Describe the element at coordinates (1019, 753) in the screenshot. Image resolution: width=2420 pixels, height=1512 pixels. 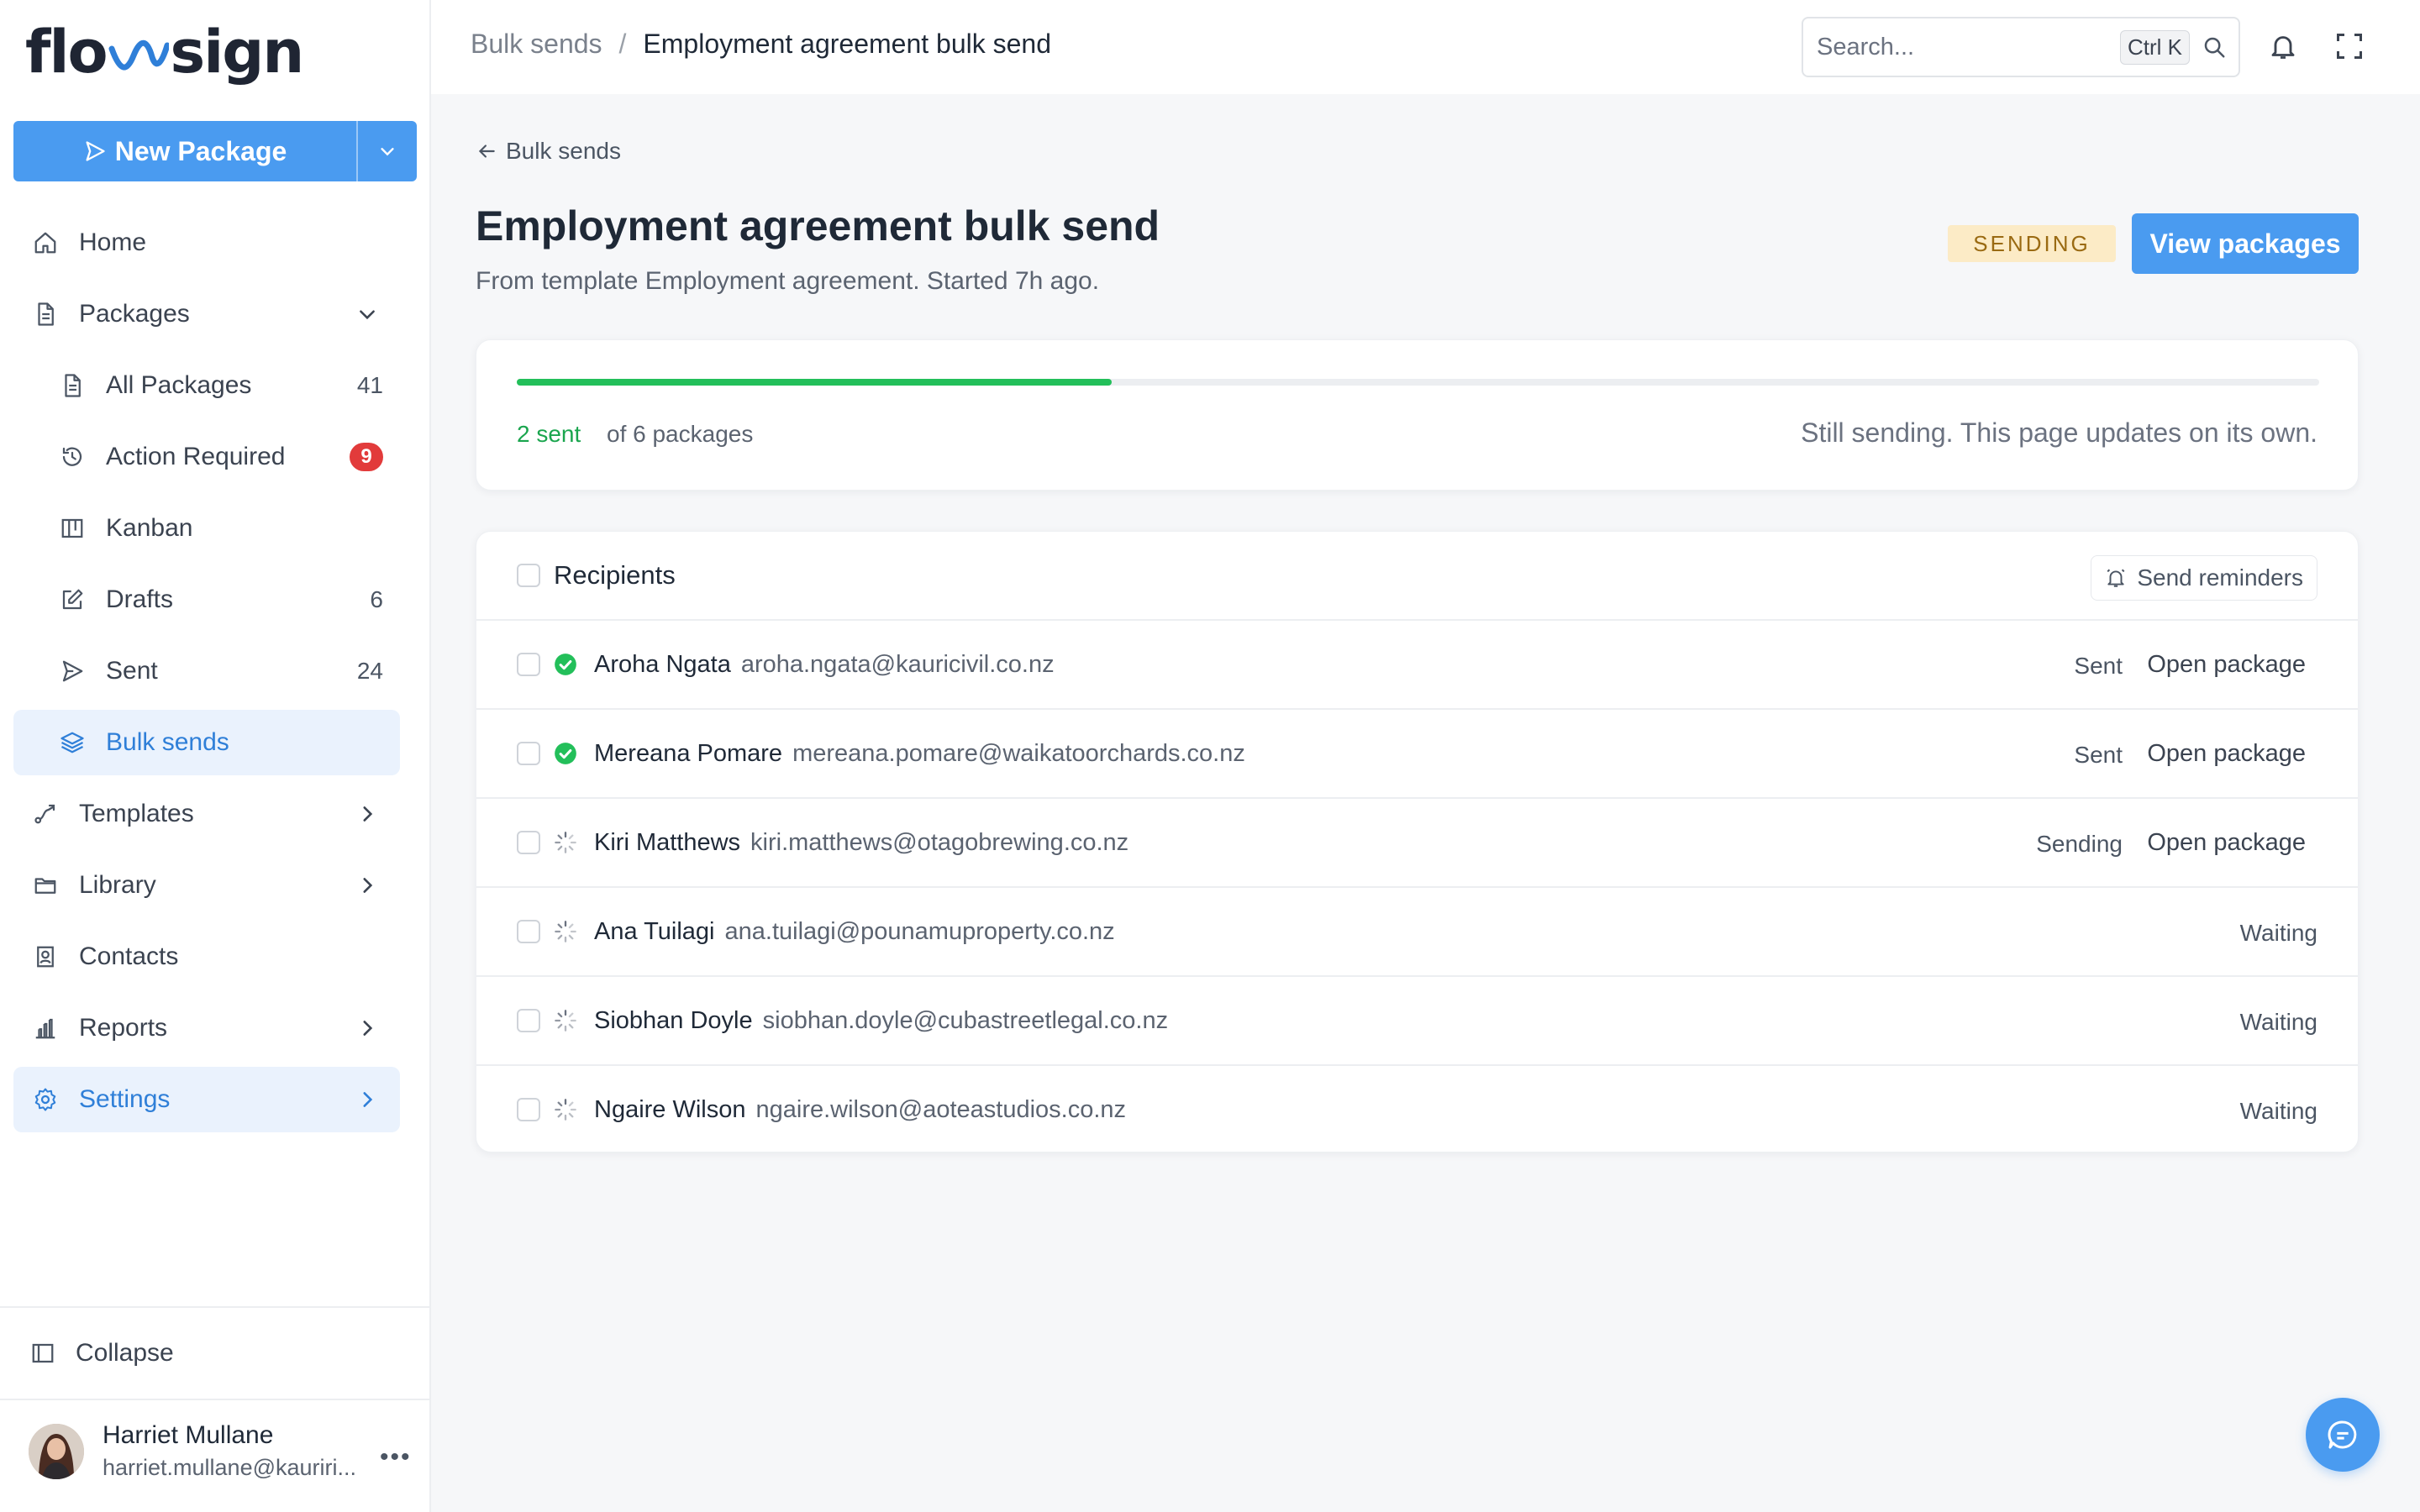
I see `recipient-email: mereana.pomare@waikatoorchards.co.nz` at that location.